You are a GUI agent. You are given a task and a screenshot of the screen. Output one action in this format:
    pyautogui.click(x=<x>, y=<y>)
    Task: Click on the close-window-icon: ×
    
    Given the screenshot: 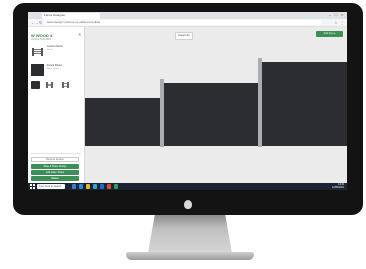 What is the action you would take?
    pyautogui.click(x=342, y=15)
    